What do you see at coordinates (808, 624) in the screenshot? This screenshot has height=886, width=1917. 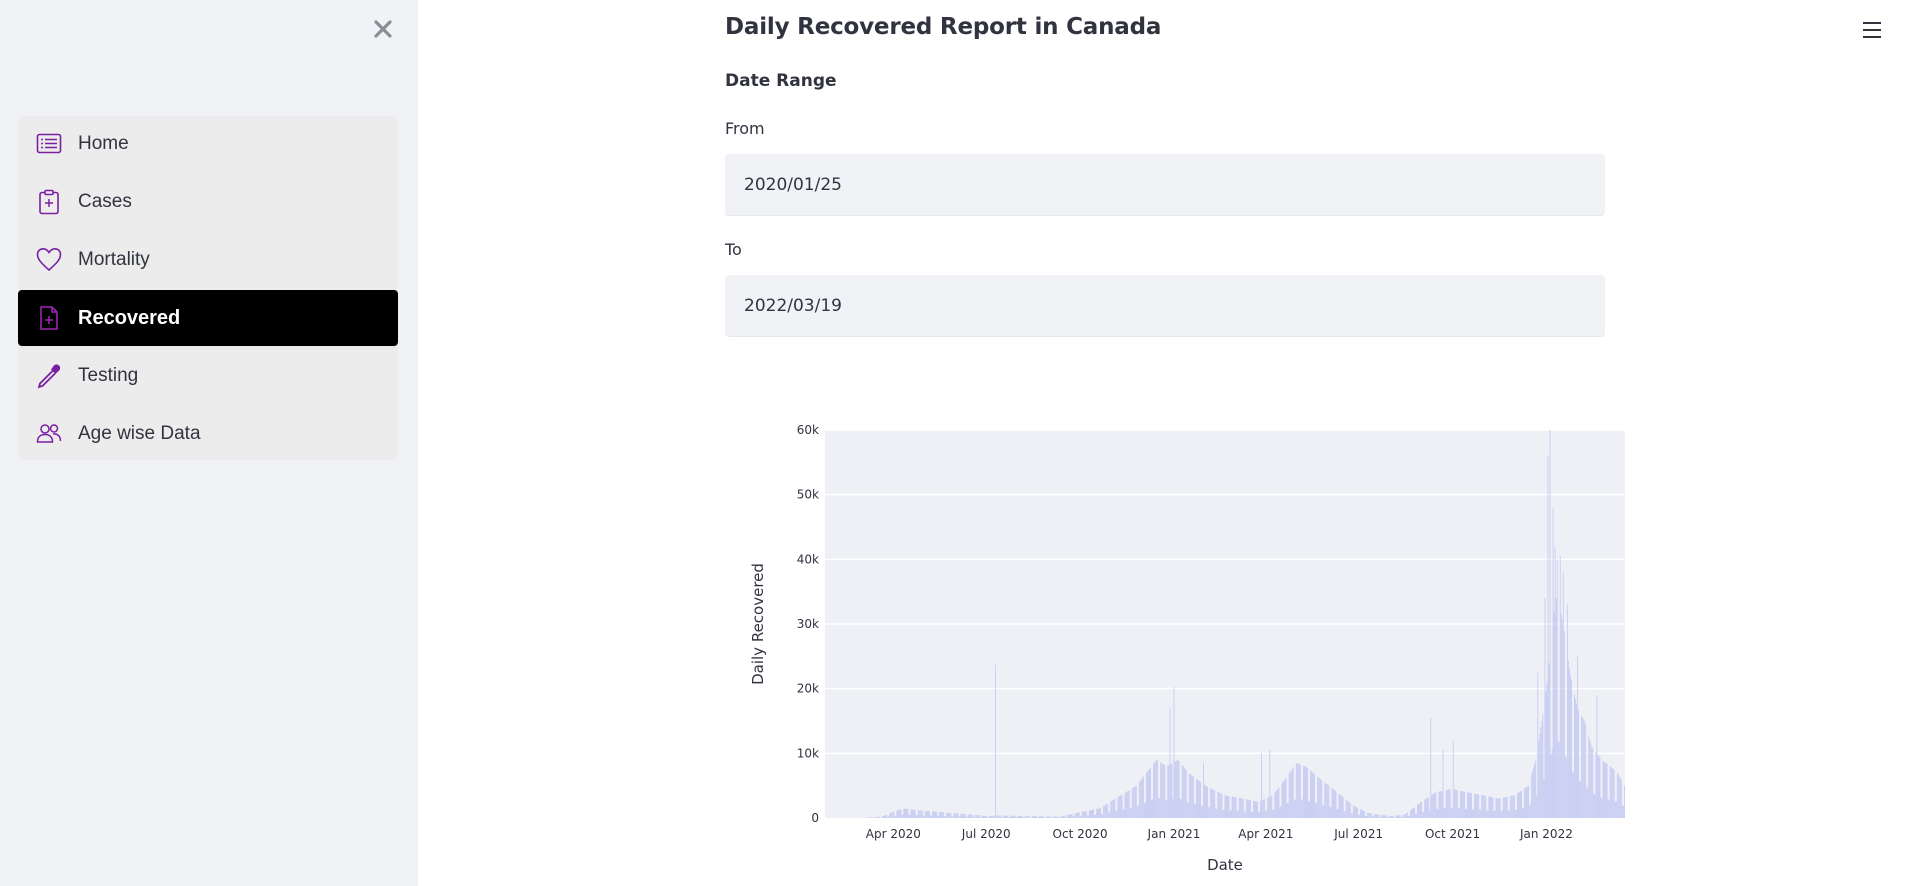 I see `y-tick-label: 30k` at bounding box center [808, 624].